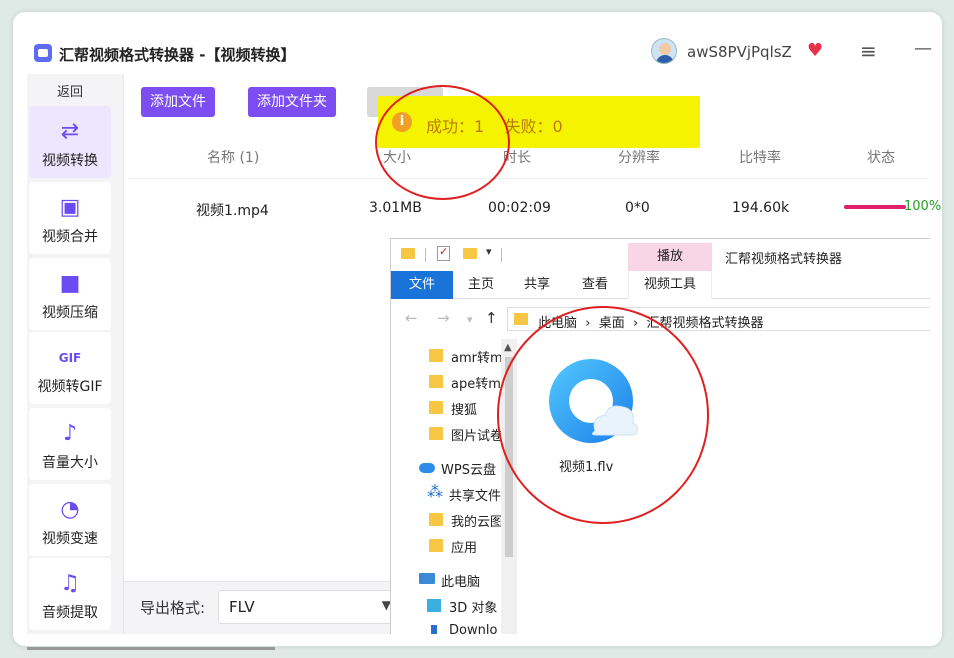  What do you see at coordinates (173, 608) in the screenshot?
I see `output-format-label: 导出格式:` at bounding box center [173, 608].